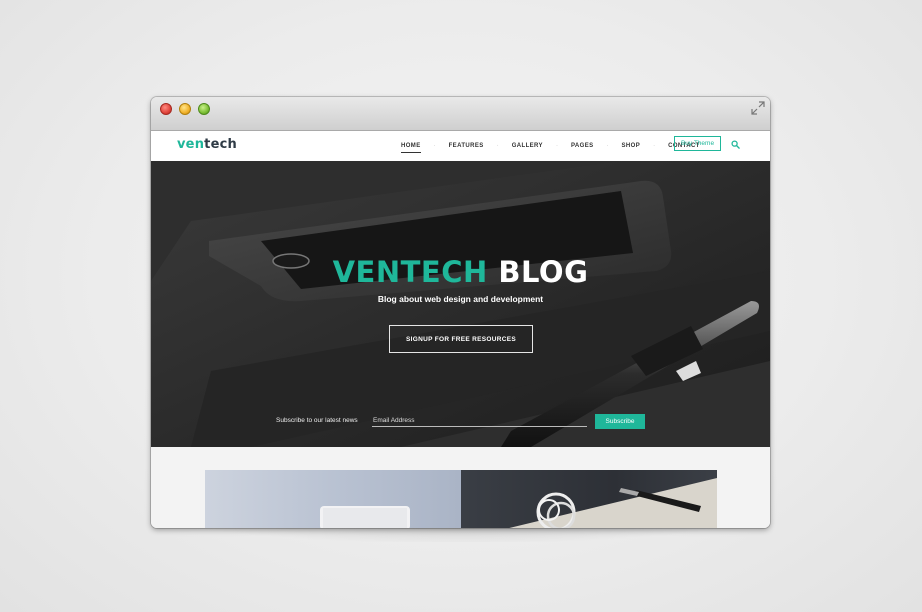 This screenshot has width=922, height=612. What do you see at coordinates (631, 146) in the screenshot?
I see `menu-item-shop: SHOP` at bounding box center [631, 146].